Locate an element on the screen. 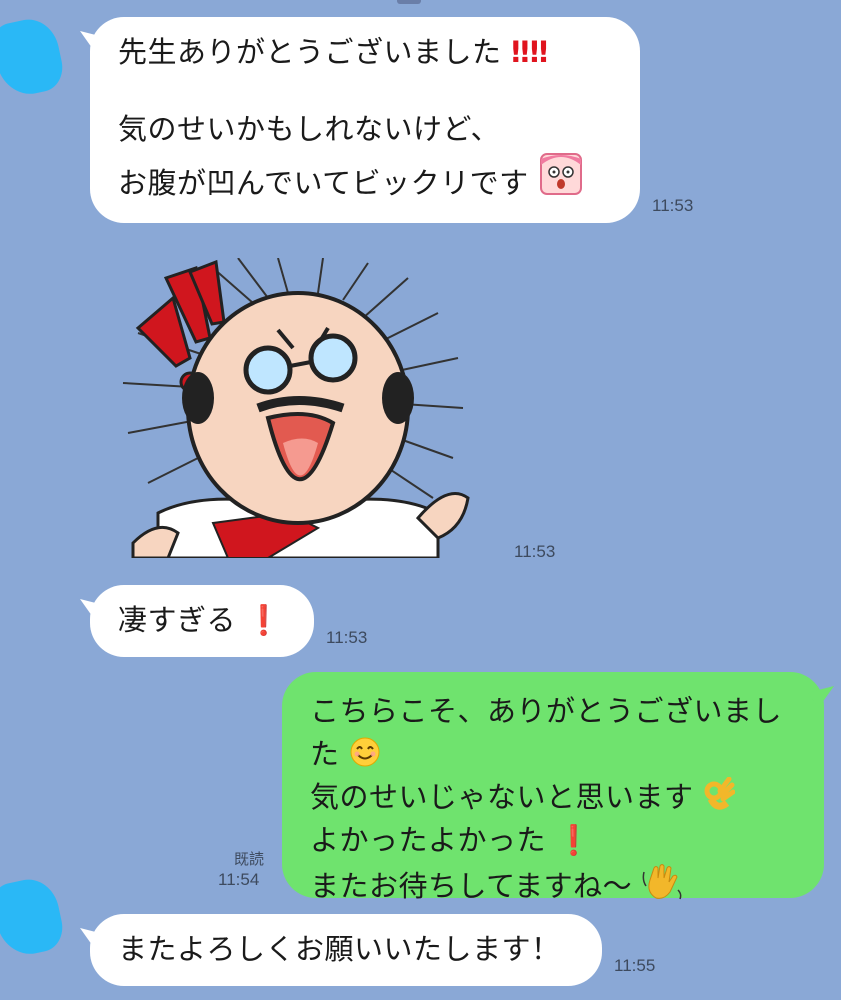  message-line: 先生ありがとうございました ‼‼ is located at coordinates (379, 52).